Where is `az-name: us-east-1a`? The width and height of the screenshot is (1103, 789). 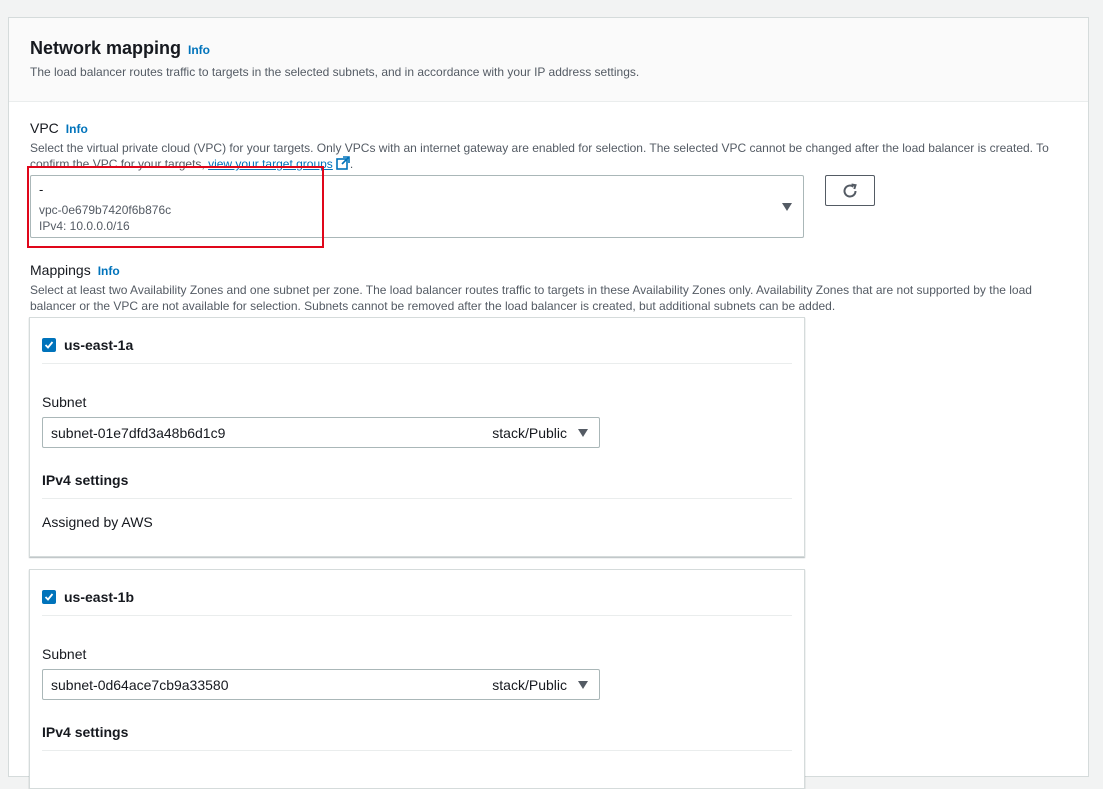
az-name: us-east-1a is located at coordinates (99, 345).